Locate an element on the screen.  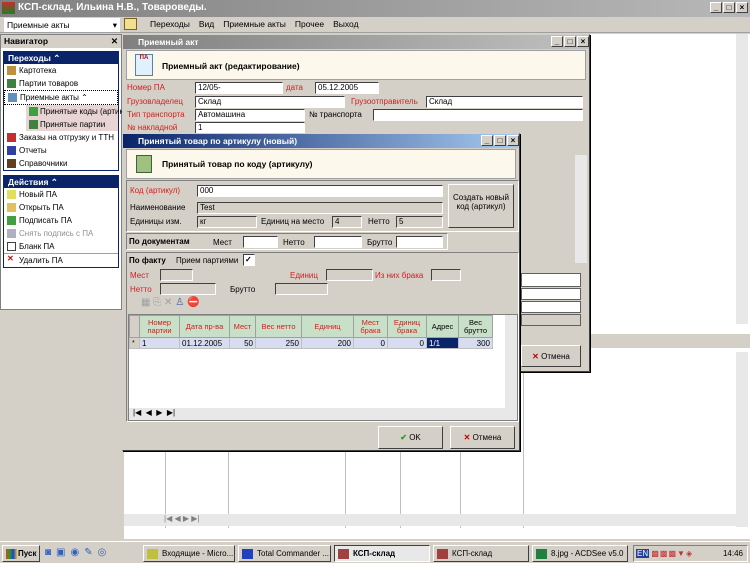
action-open: Открыть ПА is located at coordinates (61, 207).